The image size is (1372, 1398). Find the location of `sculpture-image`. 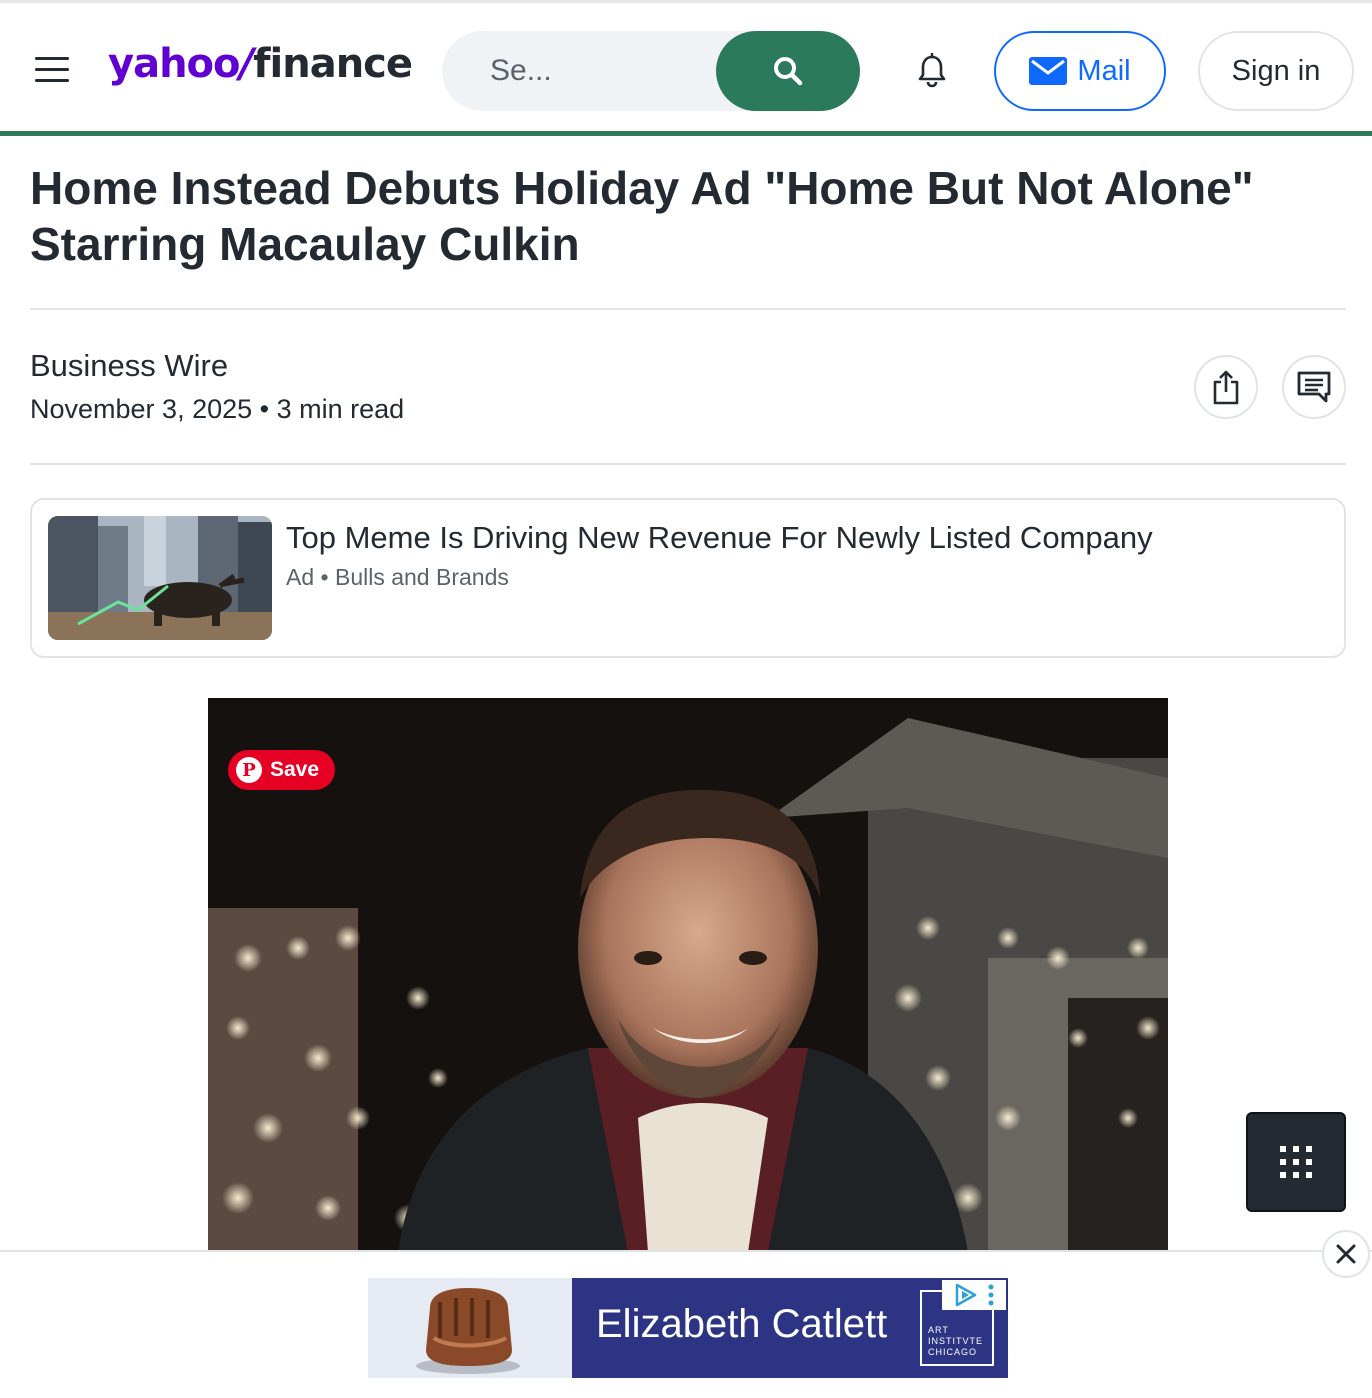

sculpture-image is located at coordinates (470, 1328).